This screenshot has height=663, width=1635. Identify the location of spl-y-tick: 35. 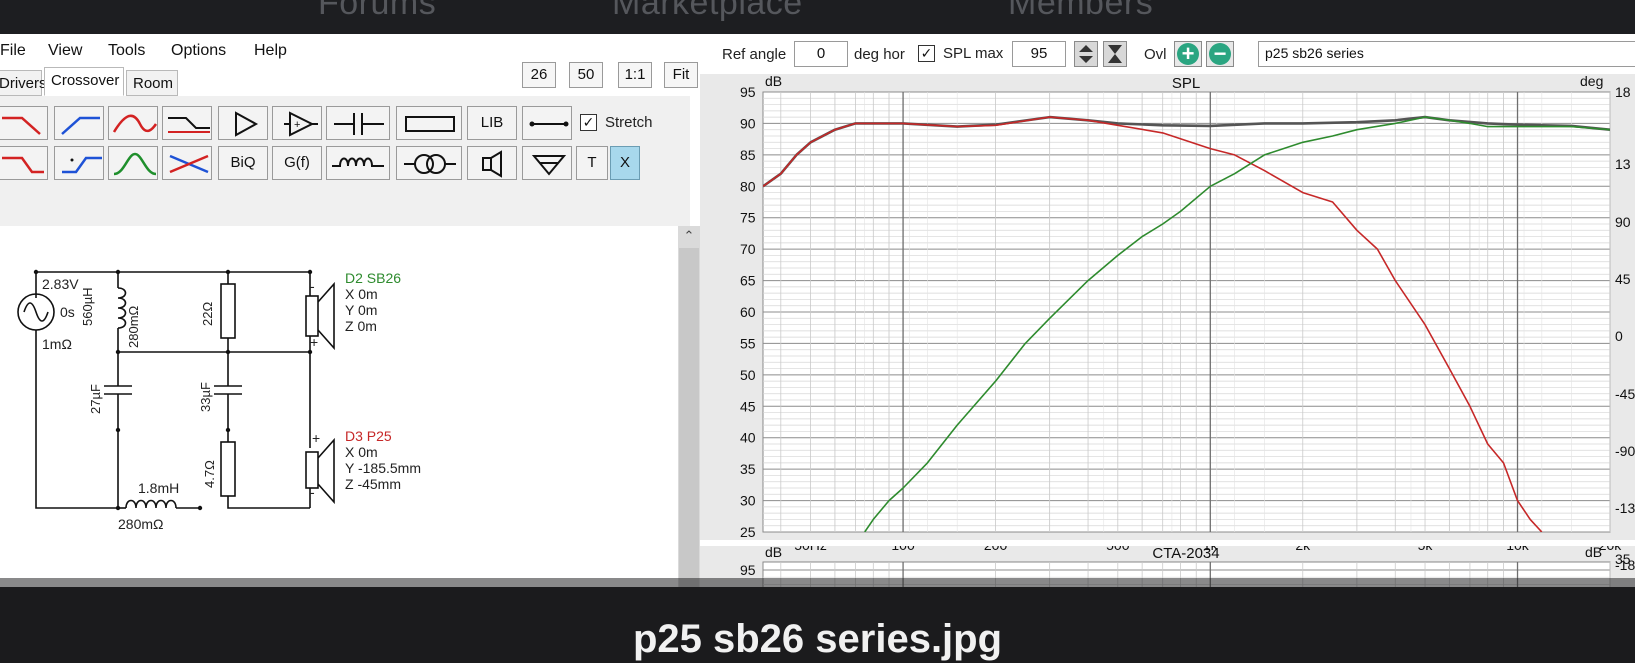
(748, 469).